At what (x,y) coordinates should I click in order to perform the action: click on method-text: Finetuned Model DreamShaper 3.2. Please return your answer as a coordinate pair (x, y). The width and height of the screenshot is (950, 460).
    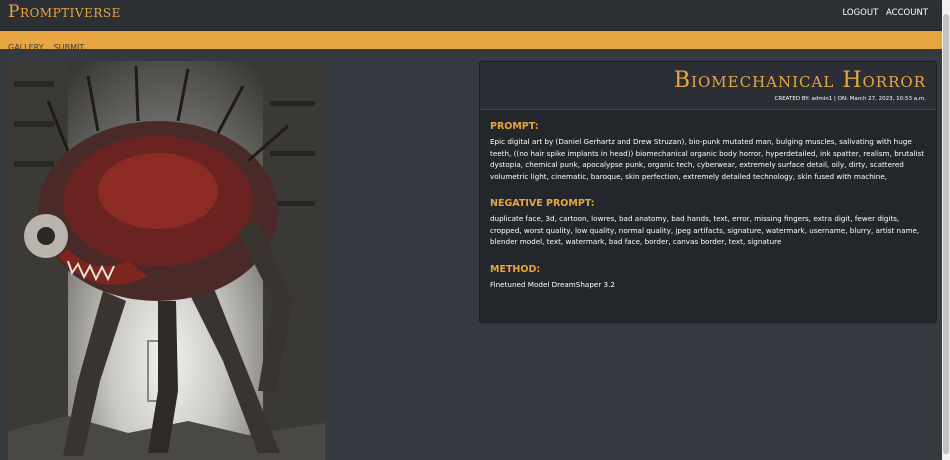
    Looking at the image, I should click on (552, 284).